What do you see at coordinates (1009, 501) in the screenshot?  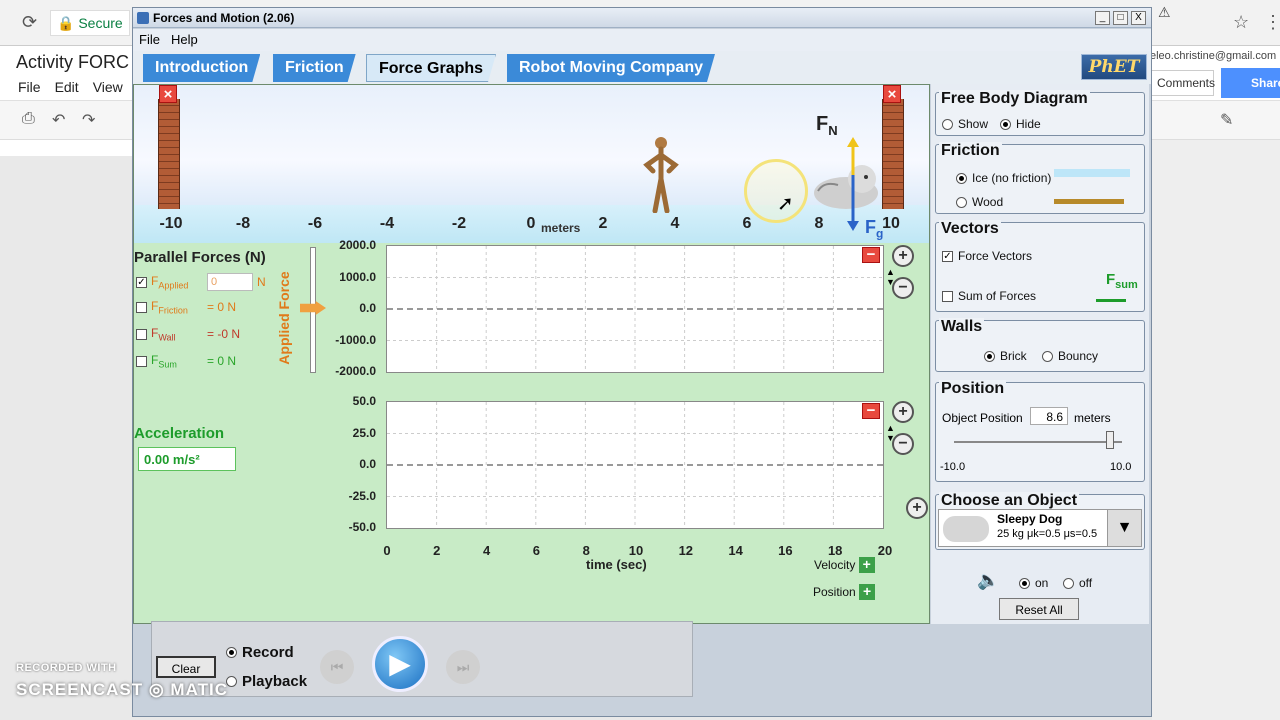 I see `choose-object-title: Choose an Object` at bounding box center [1009, 501].